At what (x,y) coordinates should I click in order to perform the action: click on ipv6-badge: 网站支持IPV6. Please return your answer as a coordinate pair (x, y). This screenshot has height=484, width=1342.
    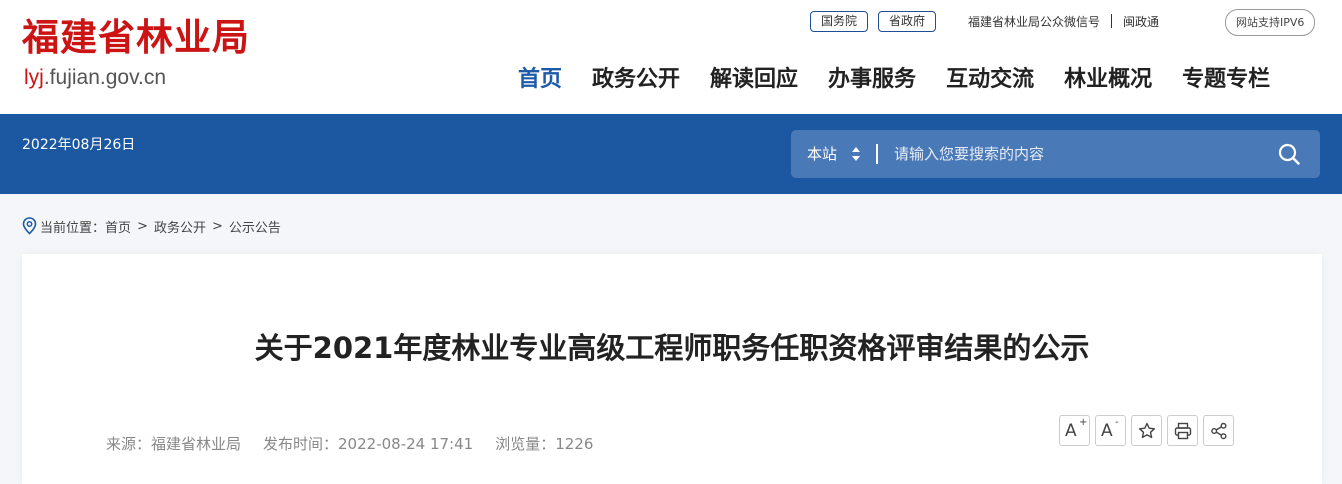
    Looking at the image, I should click on (1270, 22).